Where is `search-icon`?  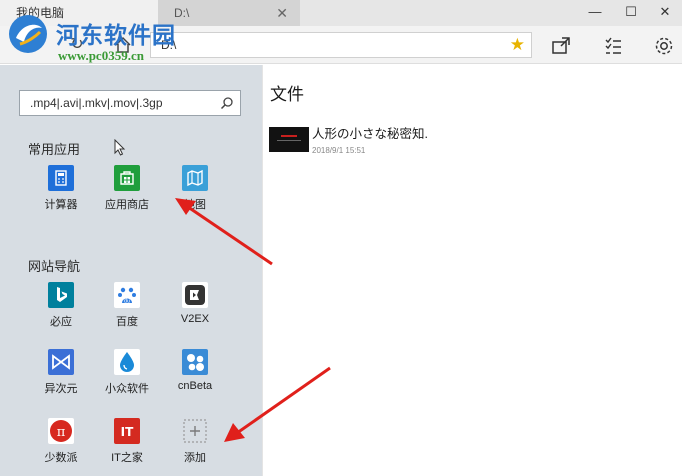
search-icon is located at coordinates (227, 103).